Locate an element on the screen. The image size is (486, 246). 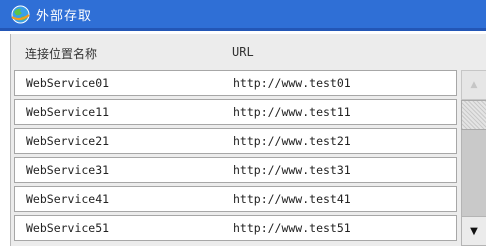
scroll-up-button: ▲ is located at coordinates (473, 85).